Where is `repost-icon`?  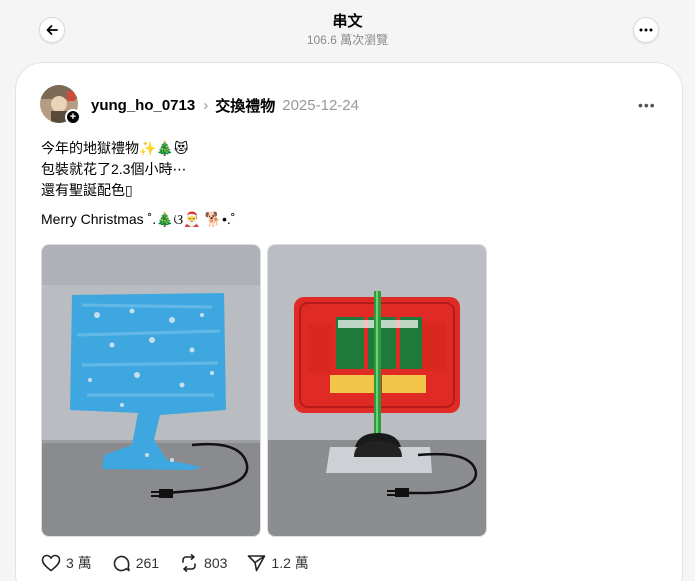
repost-icon is located at coordinates (189, 563).